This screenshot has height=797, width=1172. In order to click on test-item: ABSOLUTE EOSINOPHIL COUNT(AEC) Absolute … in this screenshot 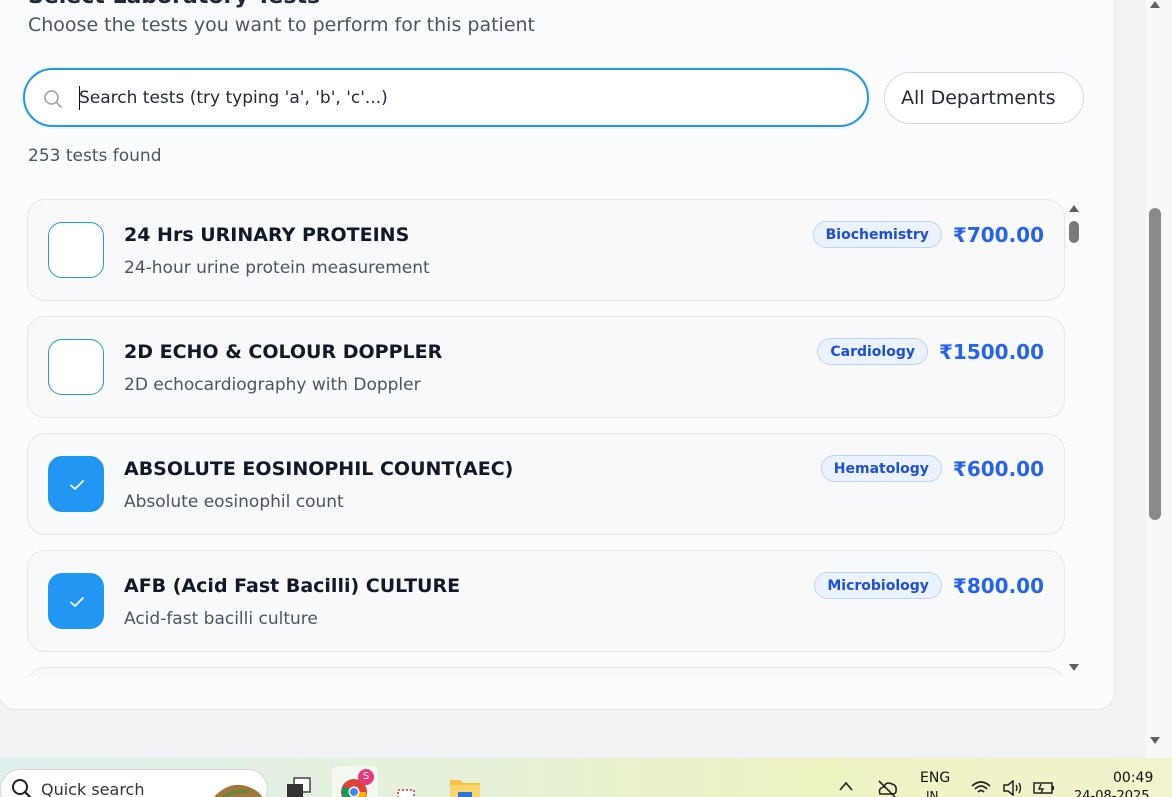, I will do `click(546, 484)`.